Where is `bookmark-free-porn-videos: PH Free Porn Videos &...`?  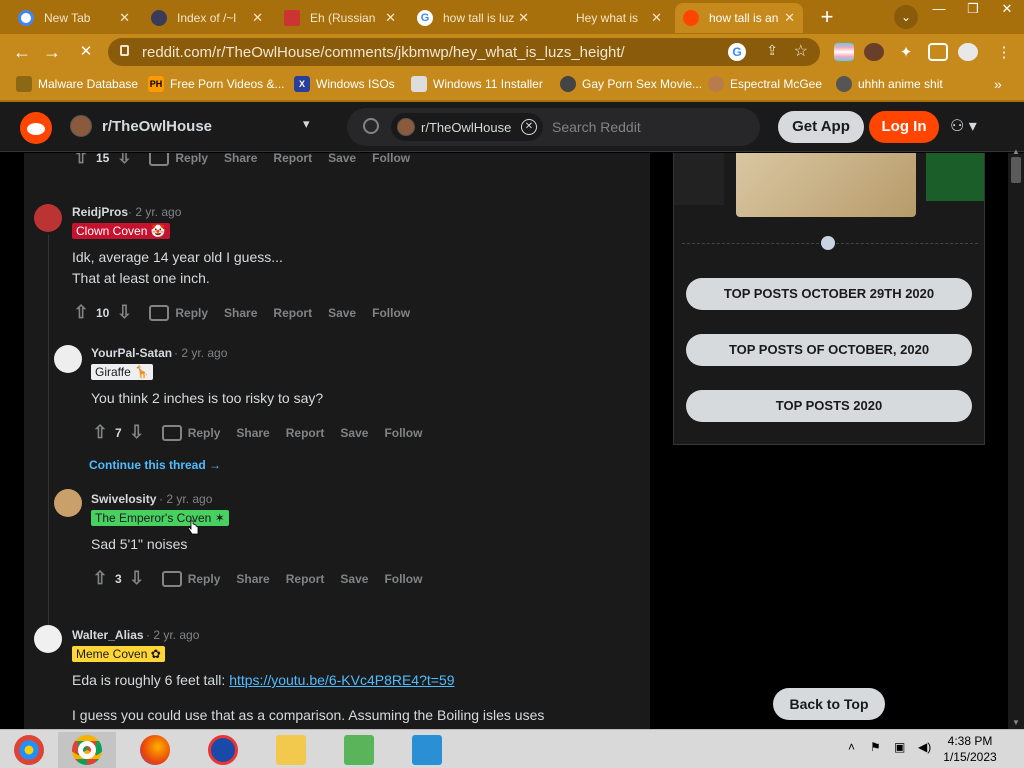
bookmark-free-porn-videos: PH Free Porn Videos &... is located at coordinates (216, 84).